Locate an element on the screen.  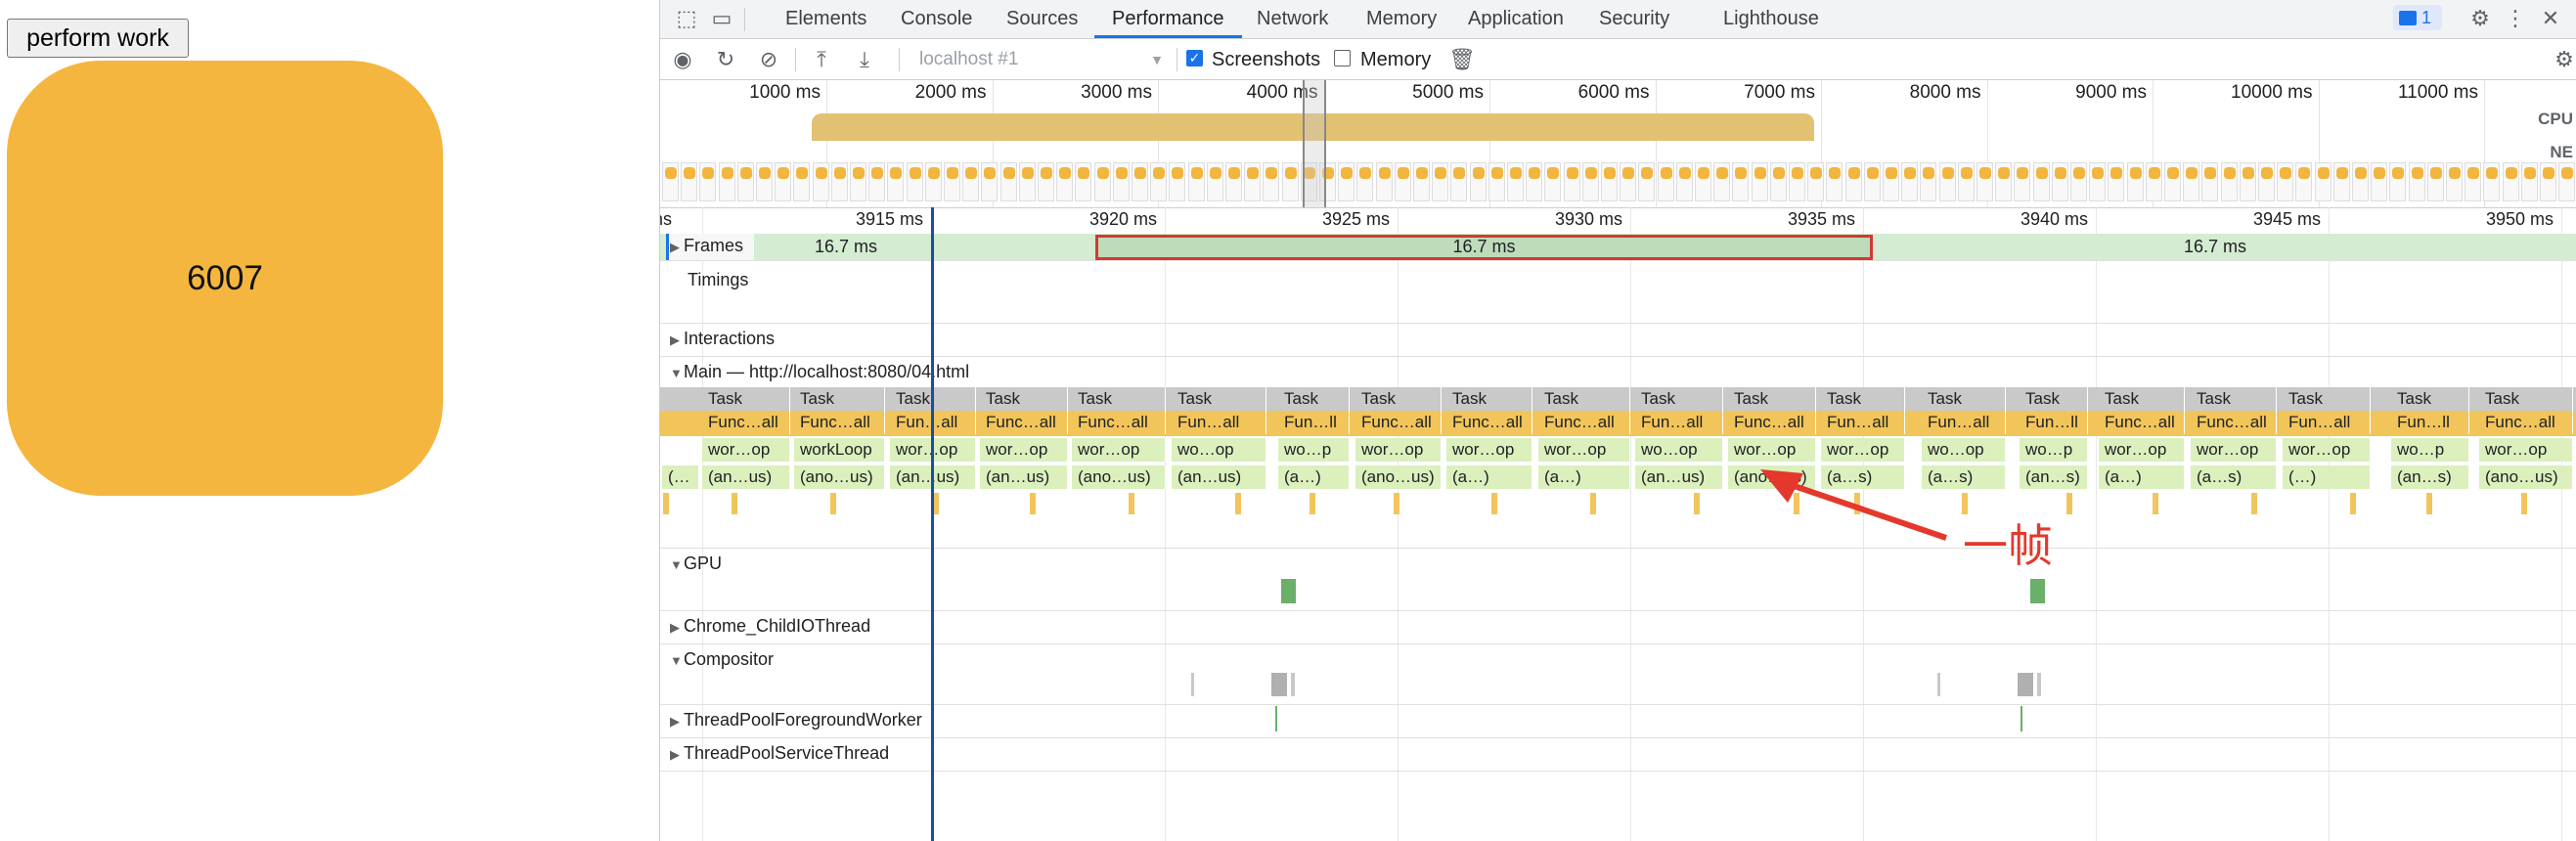
gpu-track-header: ▼GPU is located at coordinates (696, 563).